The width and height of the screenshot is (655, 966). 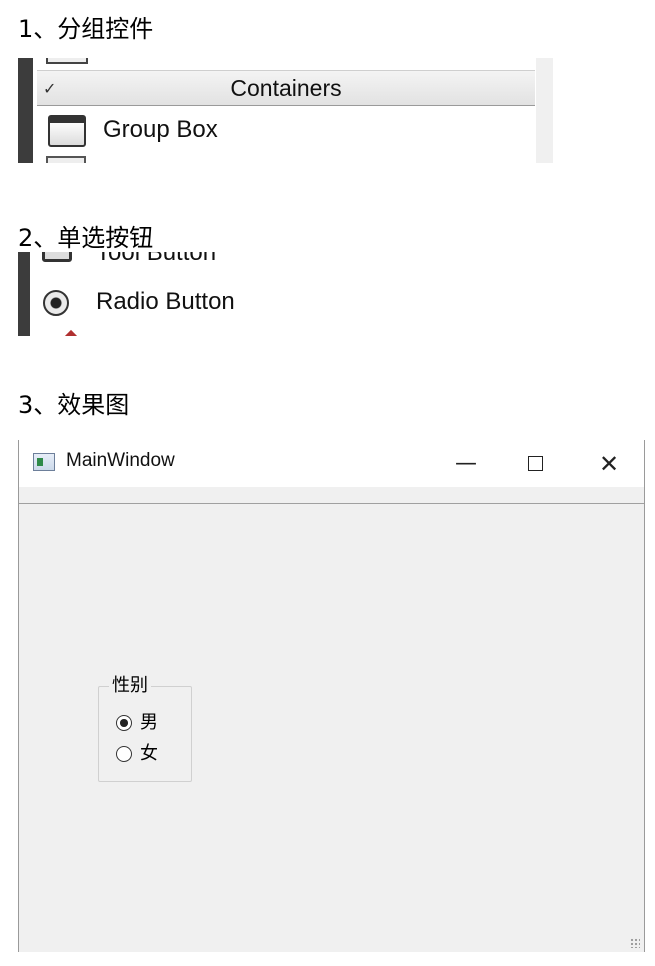 I want to click on radio-checked-icon, so click(x=124, y=723).